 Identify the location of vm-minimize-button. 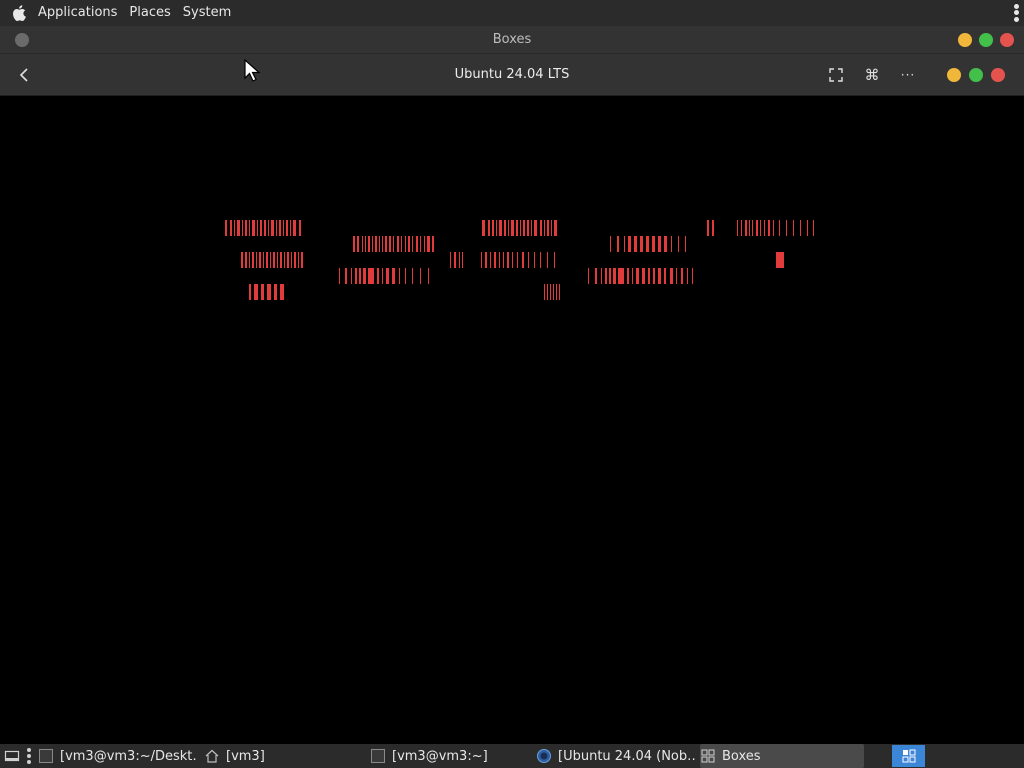
(954, 75).